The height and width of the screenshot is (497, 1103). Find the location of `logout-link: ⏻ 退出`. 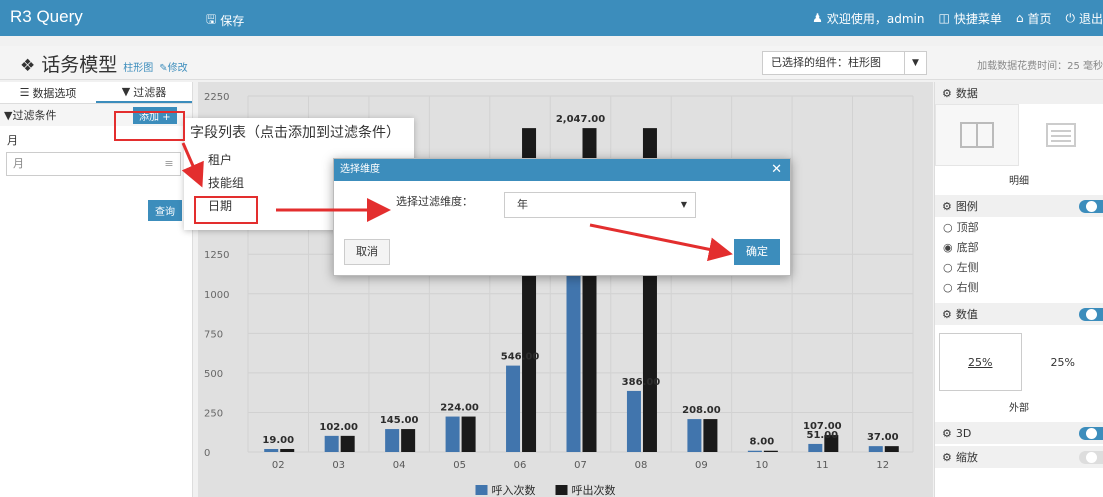

logout-link: ⏻ 退出 is located at coordinates (1084, 18).